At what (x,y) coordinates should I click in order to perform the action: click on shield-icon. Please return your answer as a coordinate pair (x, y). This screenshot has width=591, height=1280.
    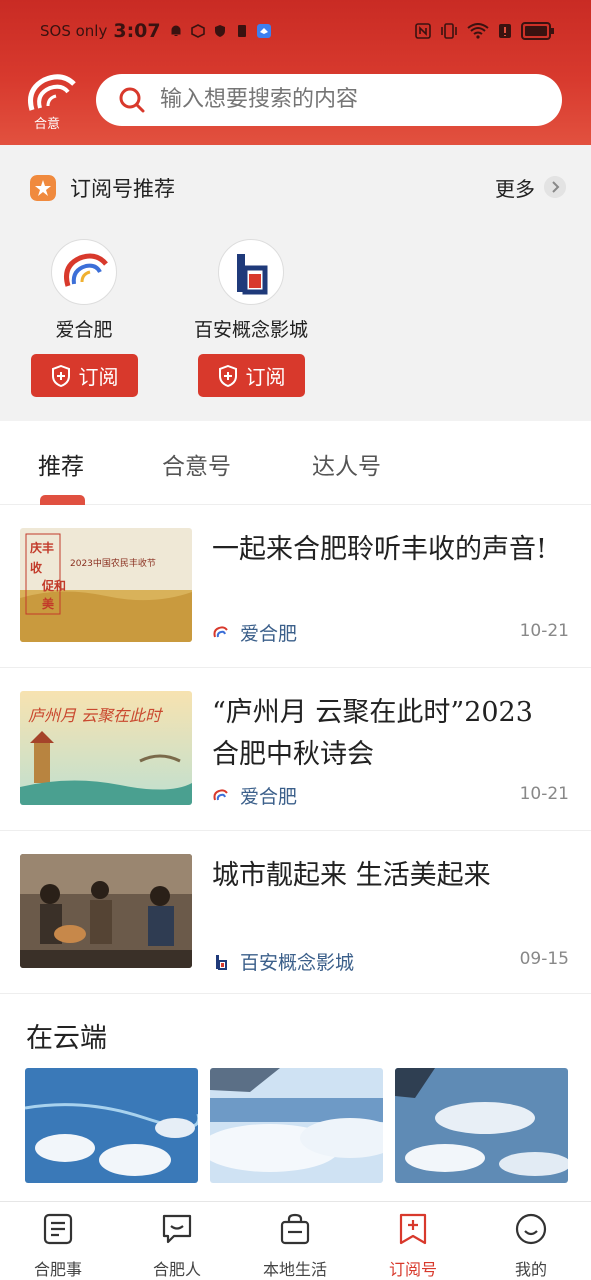
    Looking at the image, I should click on (219, 31).